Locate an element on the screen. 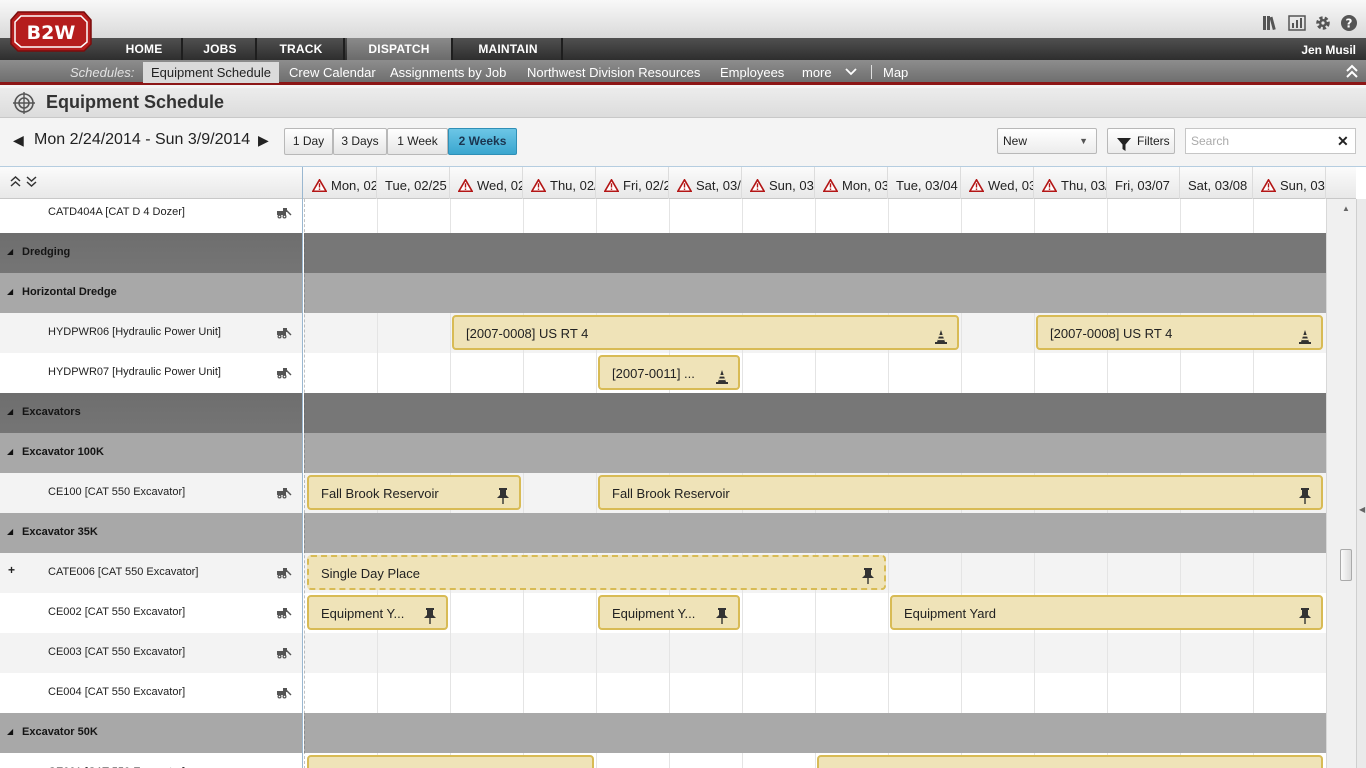 The width and height of the screenshot is (1366, 768). equipment-label: CE004 [CAT 550 Excavator] is located at coordinates (116, 692).